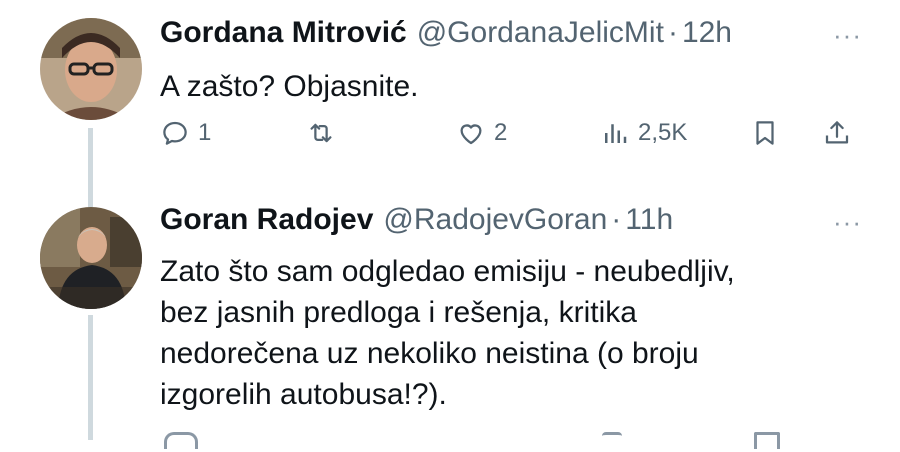 The height and width of the screenshot is (452, 900). I want to click on views-count: 2,5K, so click(663, 132).